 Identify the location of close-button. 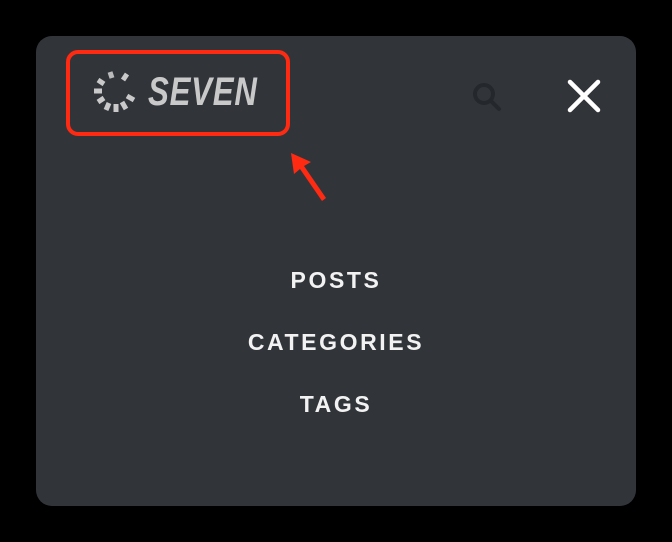
(584, 96).